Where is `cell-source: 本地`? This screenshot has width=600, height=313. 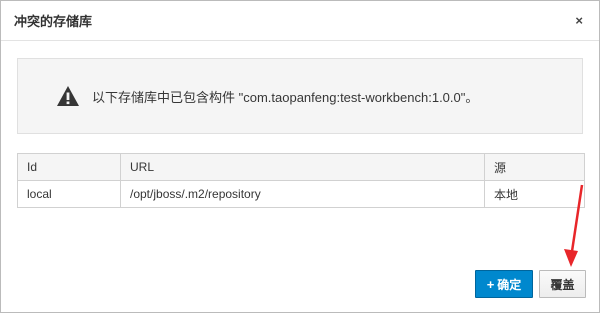
cell-source: 本地 is located at coordinates (534, 194).